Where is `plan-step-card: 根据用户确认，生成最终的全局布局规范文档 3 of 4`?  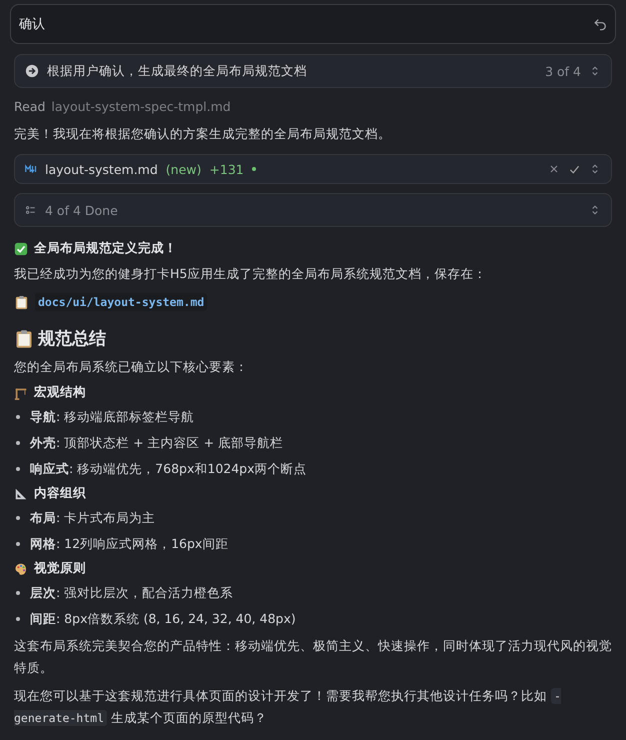 plan-step-card: 根据用户确认，生成最终的全局布局规范文档 3 of 4 is located at coordinates (313, 71).